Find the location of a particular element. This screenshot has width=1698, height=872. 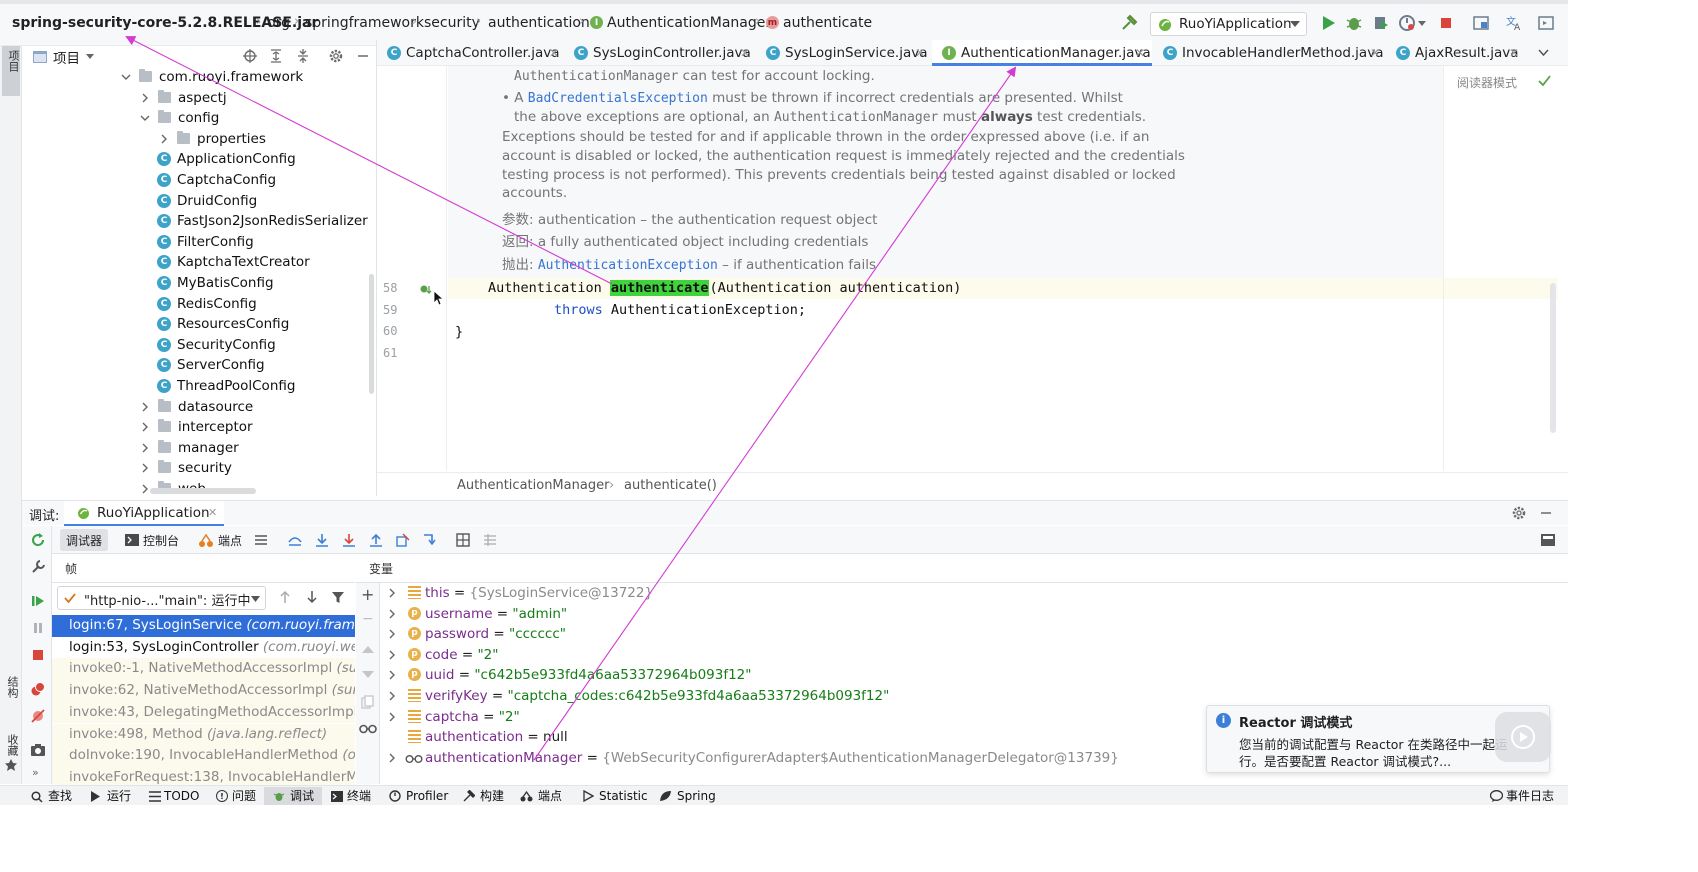

tab-list-chevron-icon is located at coordinates (1543, 52).